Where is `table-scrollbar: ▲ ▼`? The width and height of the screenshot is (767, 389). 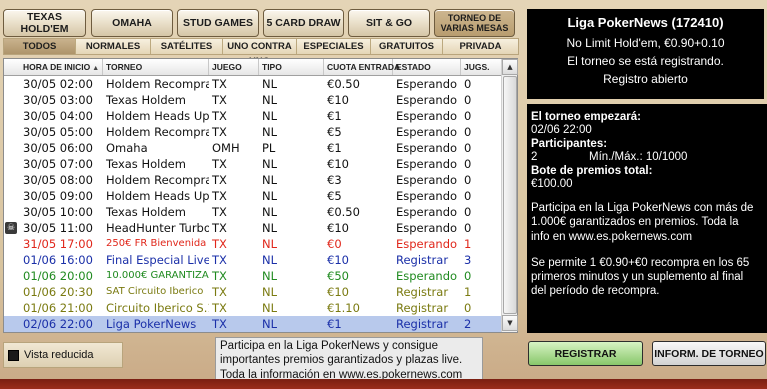 table-scrollbar: ▲ ▼ is located at coordinates (509, 195).